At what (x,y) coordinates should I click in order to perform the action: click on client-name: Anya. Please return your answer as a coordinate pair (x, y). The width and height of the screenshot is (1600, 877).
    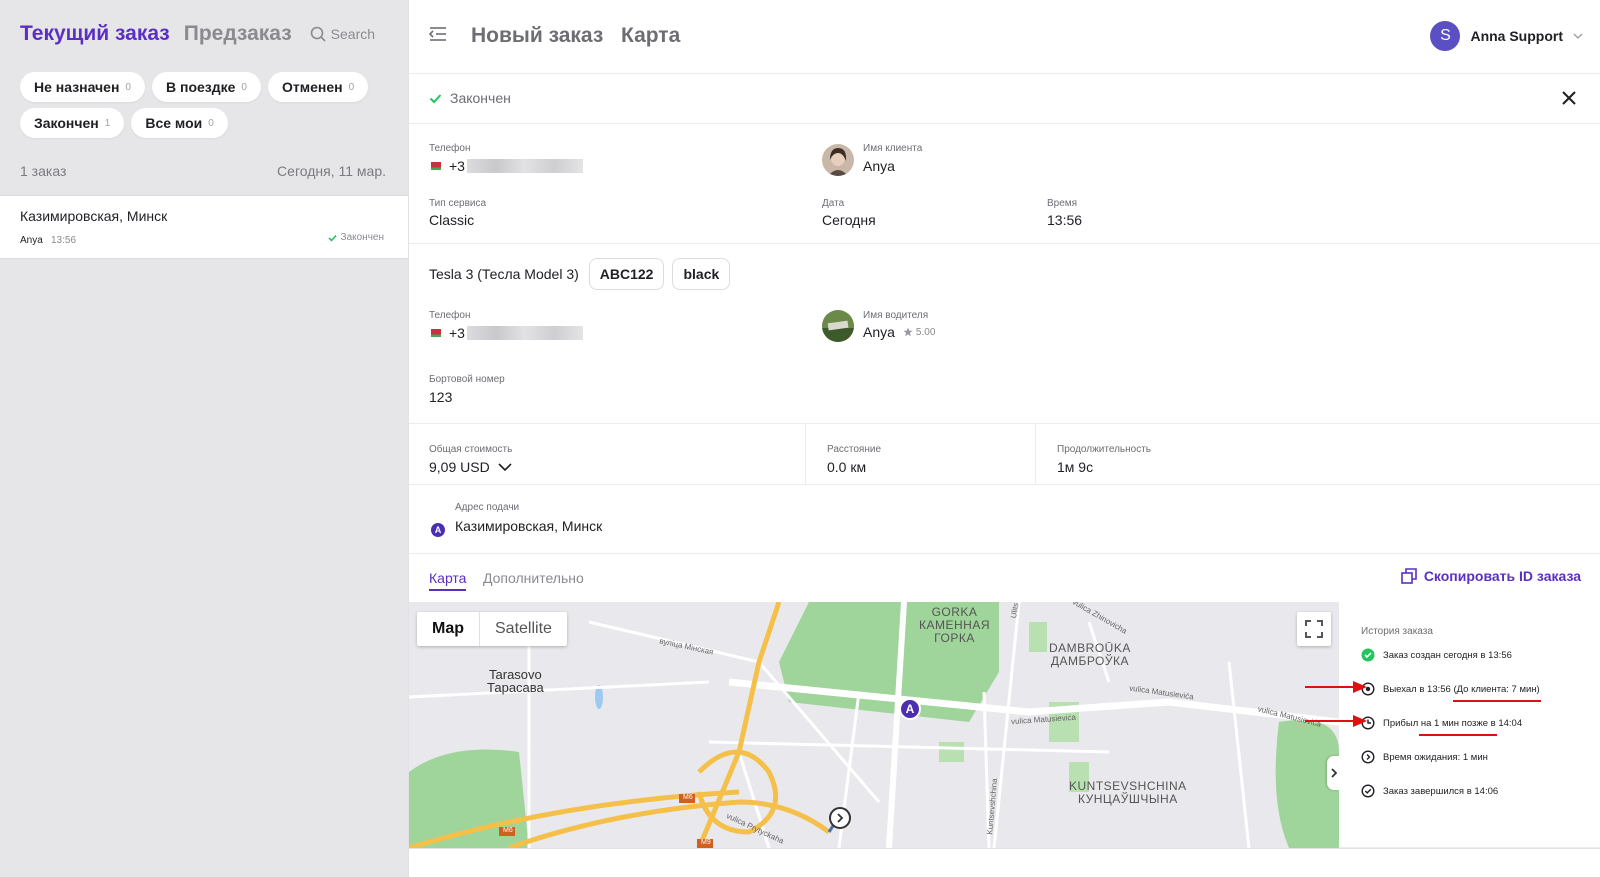
    Looking at the image, I should click on (879, 166).